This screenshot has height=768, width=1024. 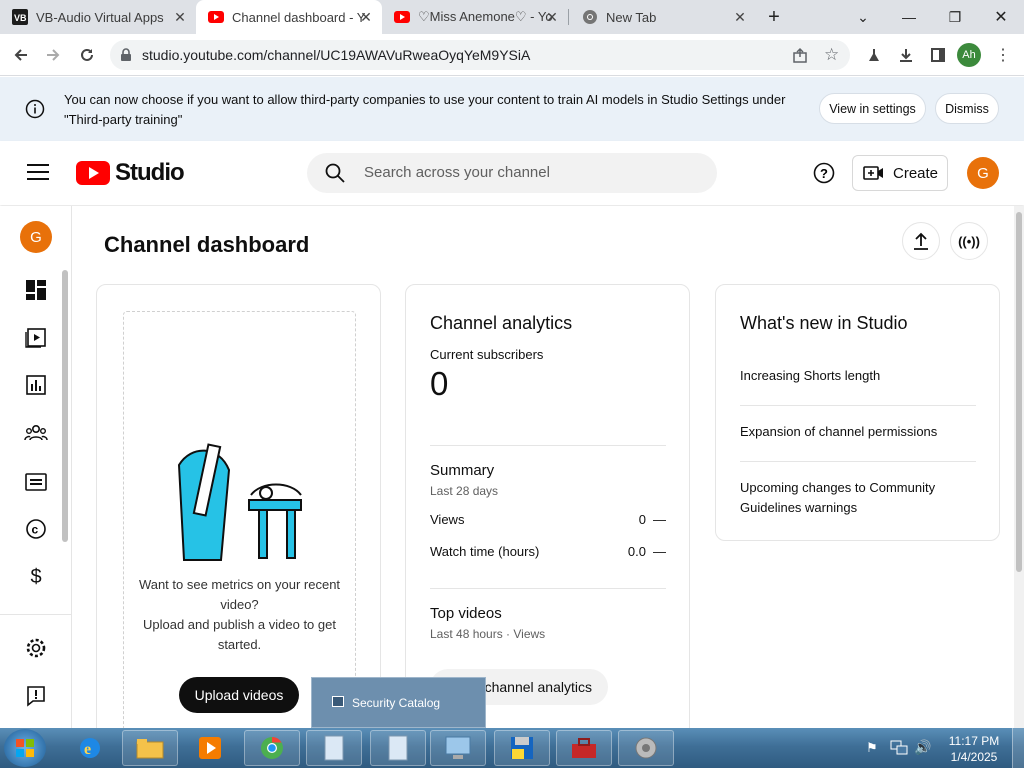 I want to click on go-live-icon: ((•)), so click(x=969, y=241).